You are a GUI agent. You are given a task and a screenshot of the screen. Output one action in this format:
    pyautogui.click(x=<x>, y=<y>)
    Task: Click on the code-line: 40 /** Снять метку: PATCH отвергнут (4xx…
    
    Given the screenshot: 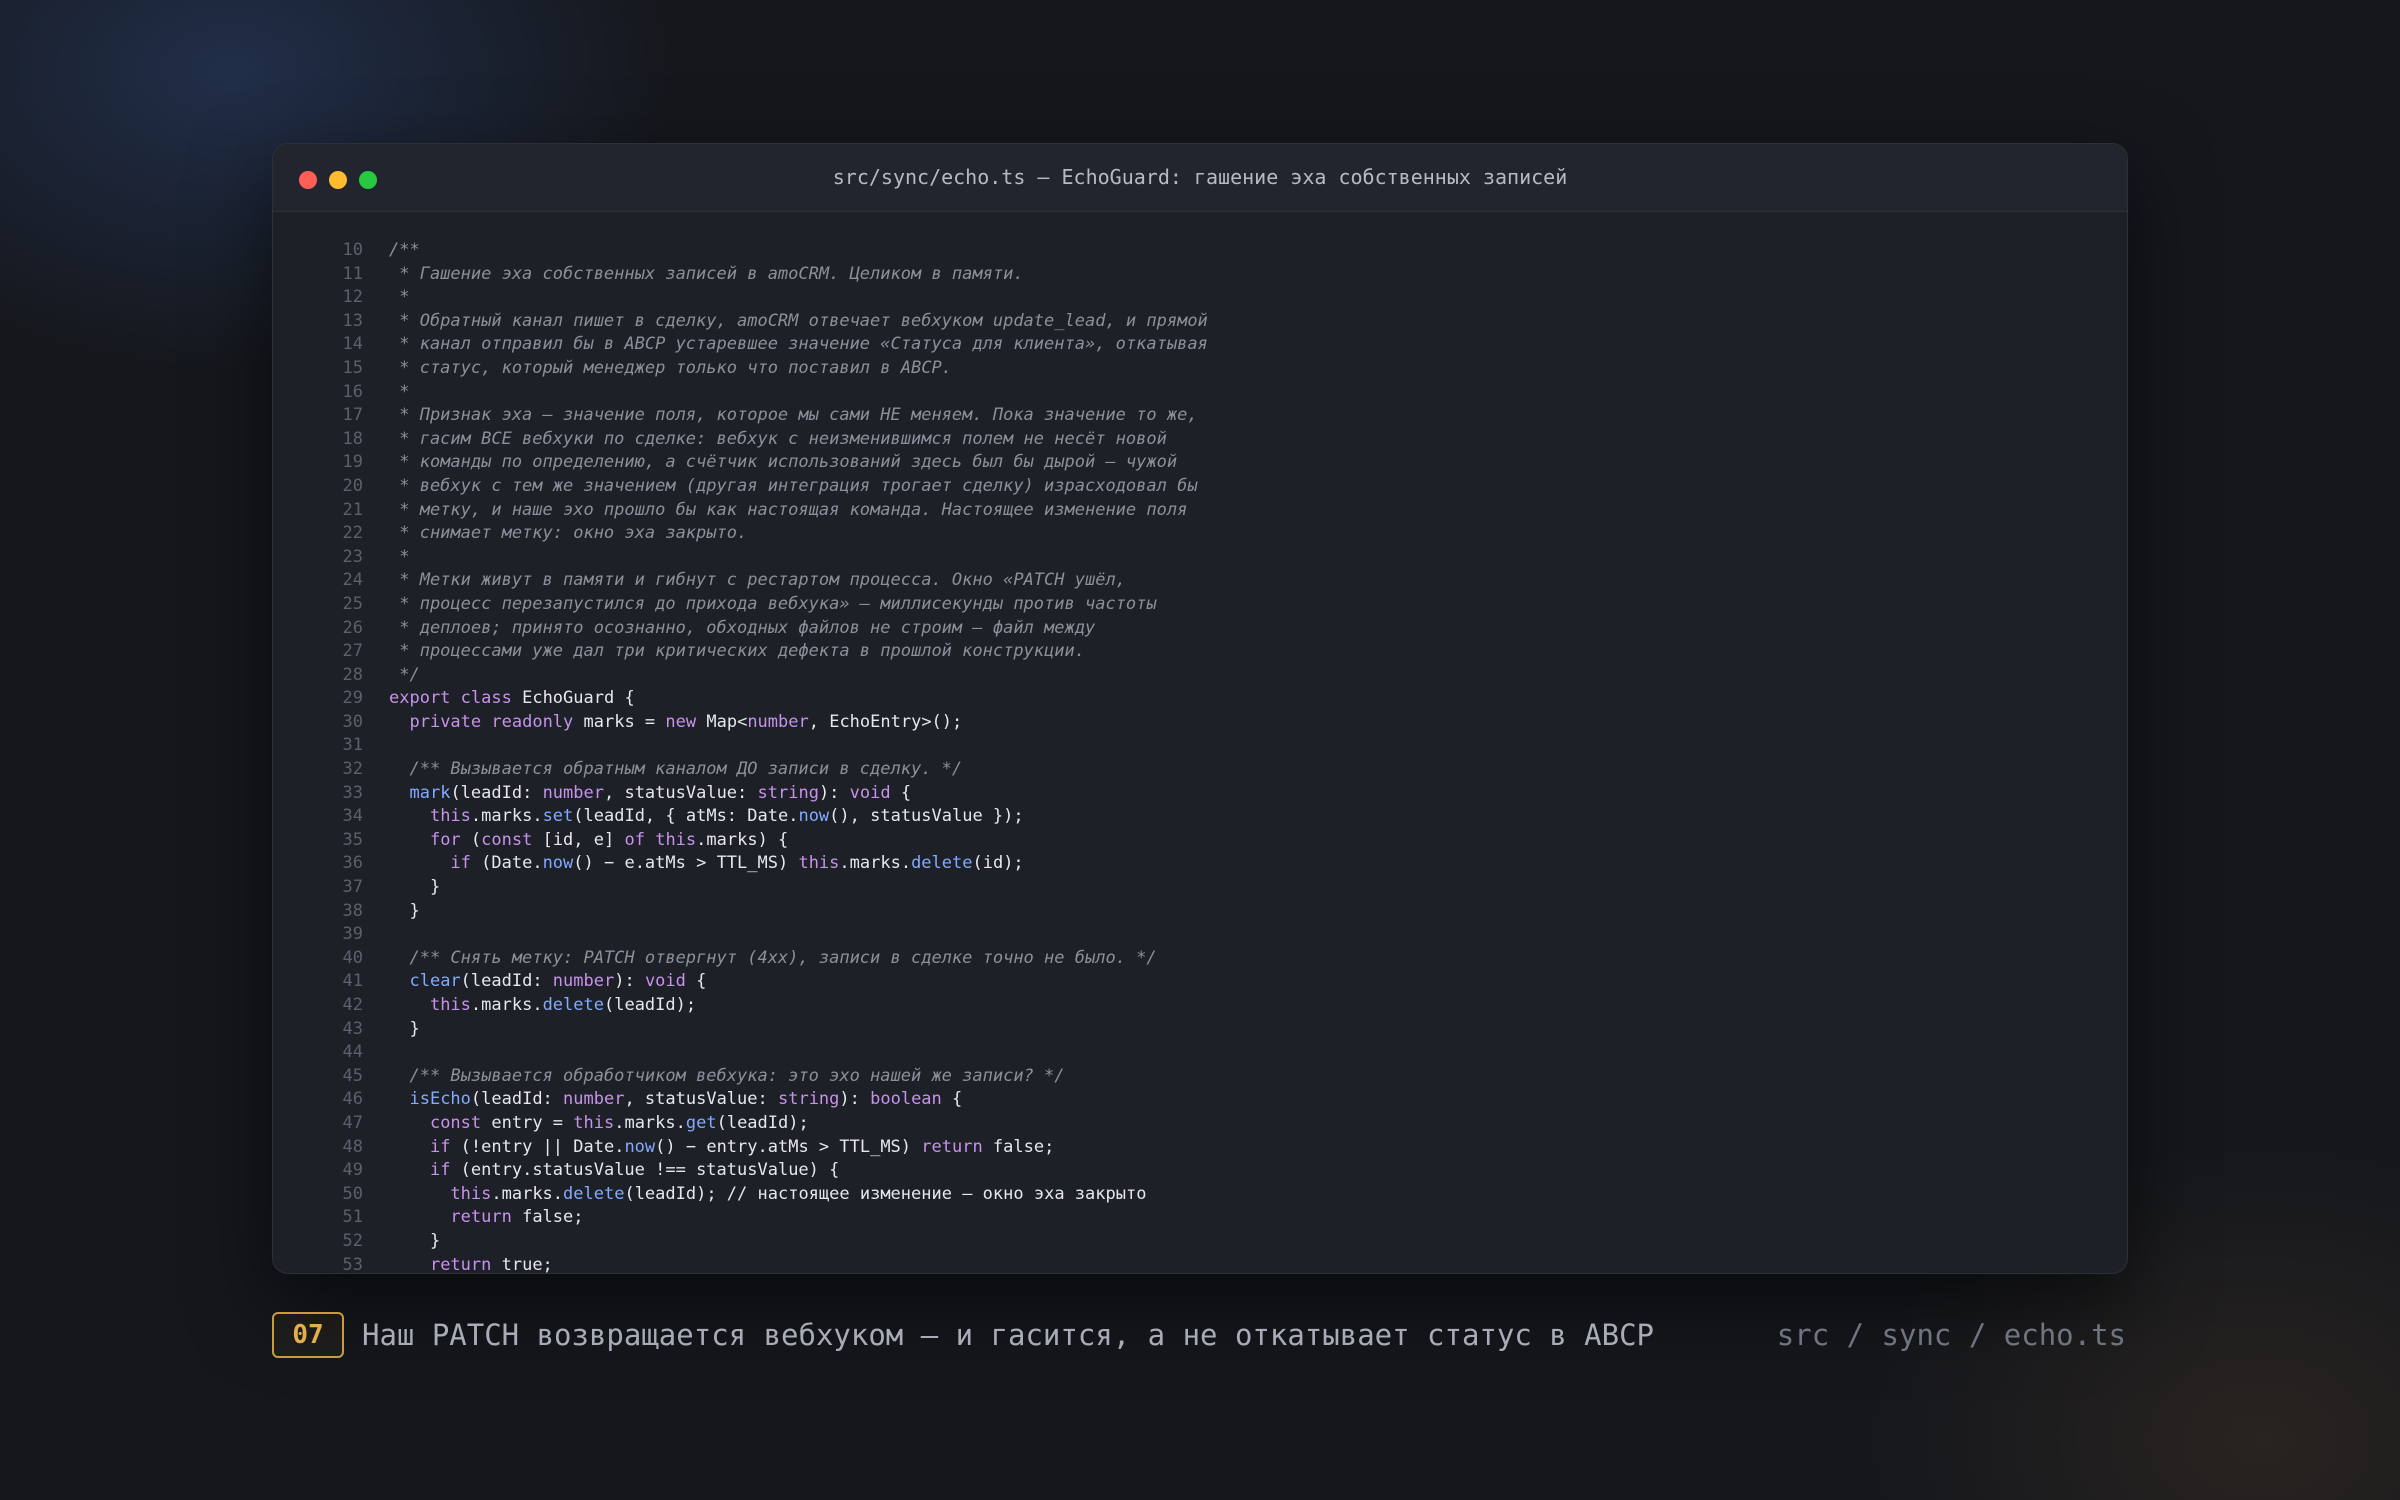 What is the action you would take?
    pyautogui.click(x=1200, y=959)
    